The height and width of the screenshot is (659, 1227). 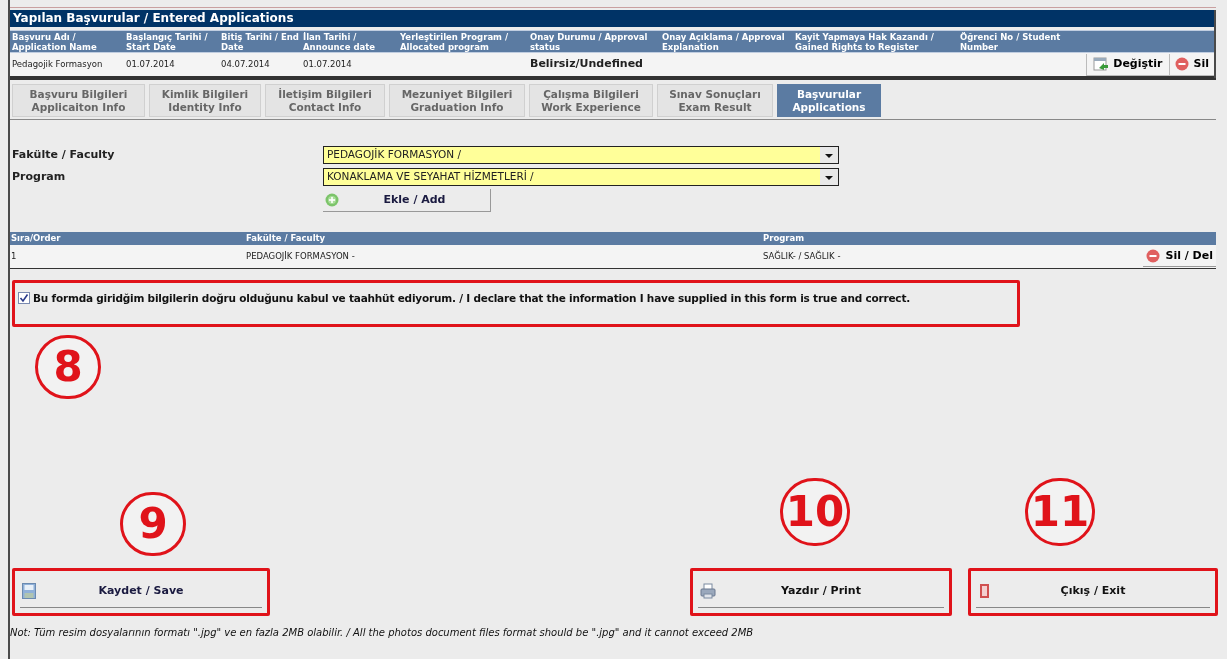 What do you see at coordinates (864, 41) in the screenshot?
I see `column-header: Kayit Yapmaya Hak Kazandı / Gained Rights to Register` at bounding box center [864, 41].